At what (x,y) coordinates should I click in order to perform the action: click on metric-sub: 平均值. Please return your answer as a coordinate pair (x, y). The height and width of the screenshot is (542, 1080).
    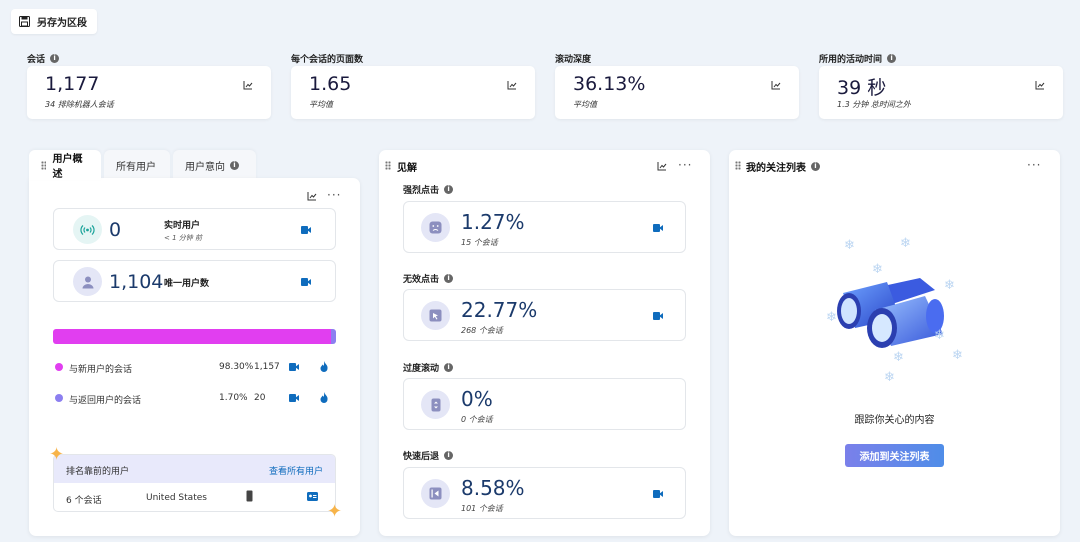
    Looking at the image, I should click on (585, 104).